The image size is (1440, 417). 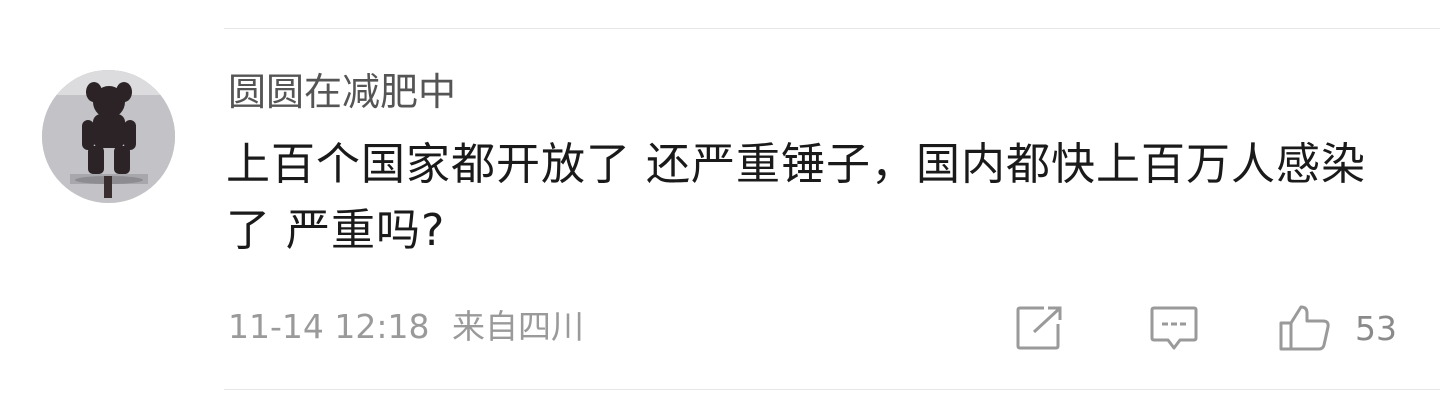 I want to click on bottom-divider, so click(x=832, y=389).